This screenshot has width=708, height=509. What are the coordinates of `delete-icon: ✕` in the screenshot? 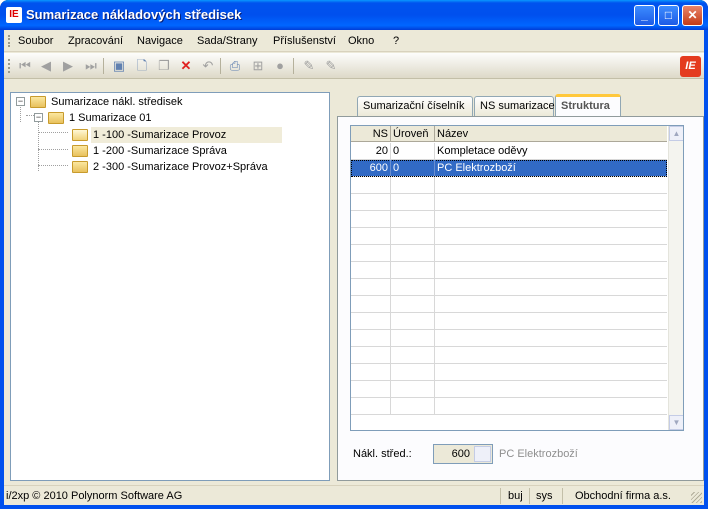 It's located at (186, 66).